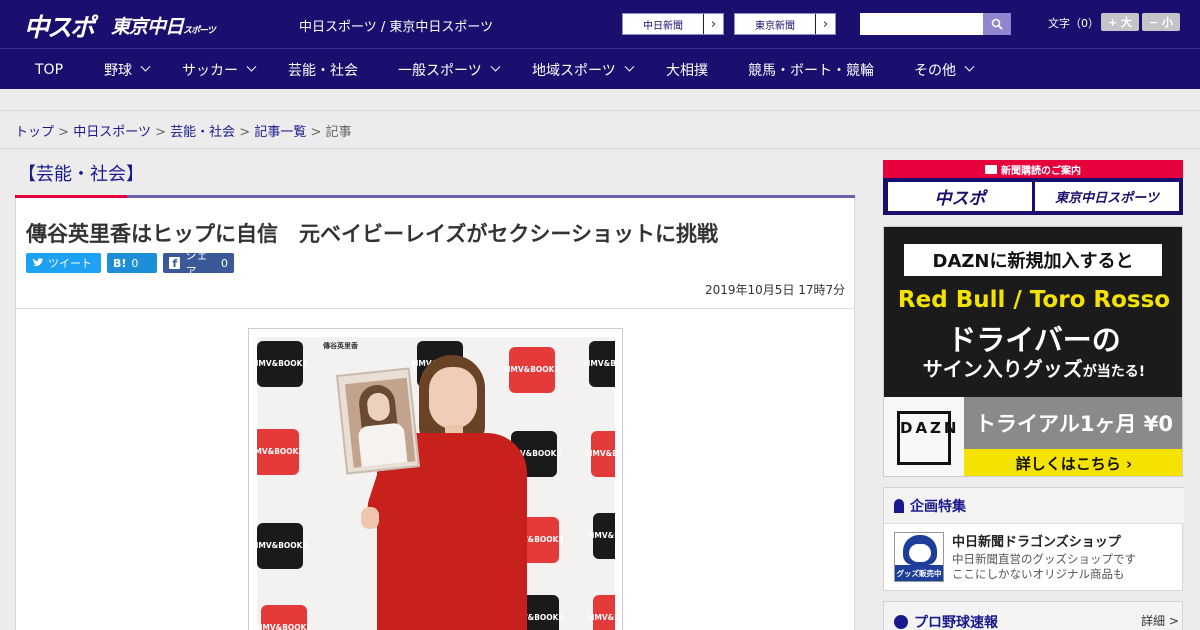  What do you see at coordinates (920, 553) in the screenshot?
I see `mascot-face` at bounding box center [920, 553].